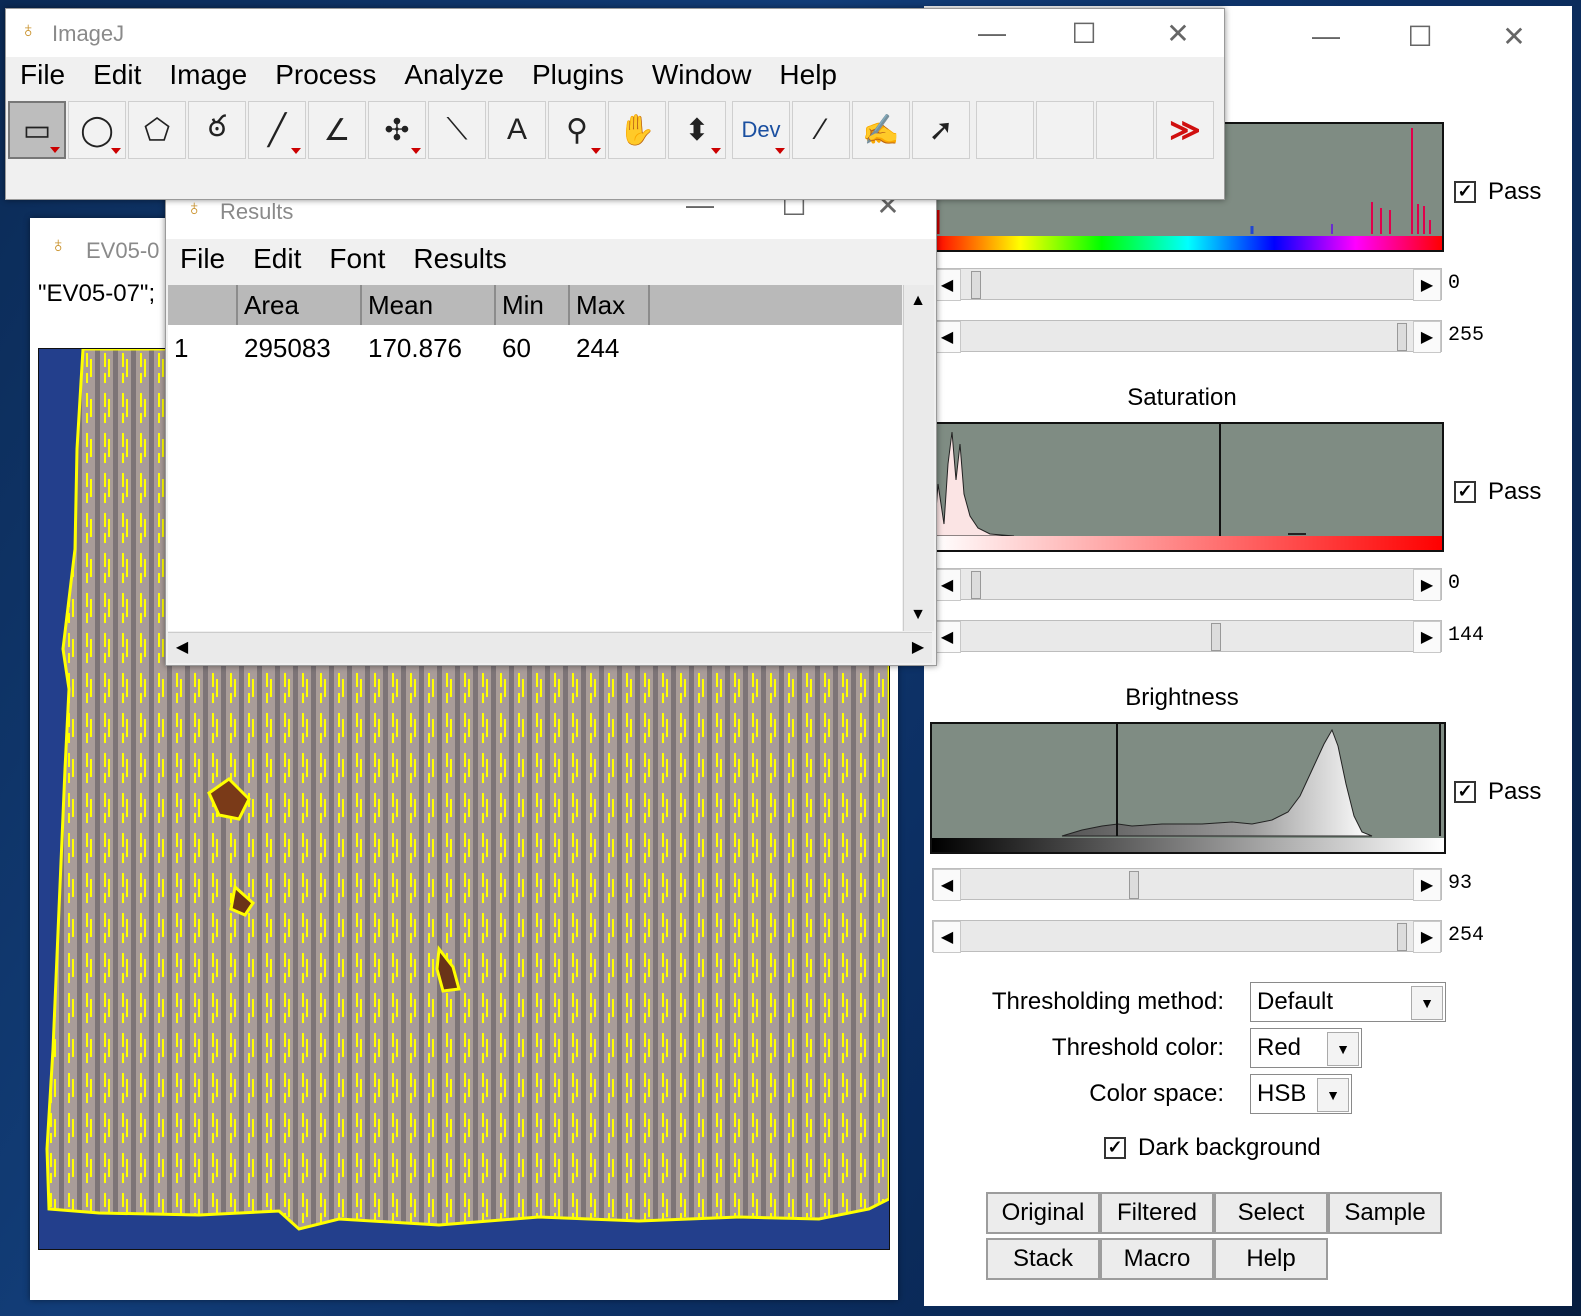 This screenshot has height=1316, width=1581. What do you see at coordinates (598, 348) in the screenshot?
I see `cell-max: 244` at bounding box center [598, 348].